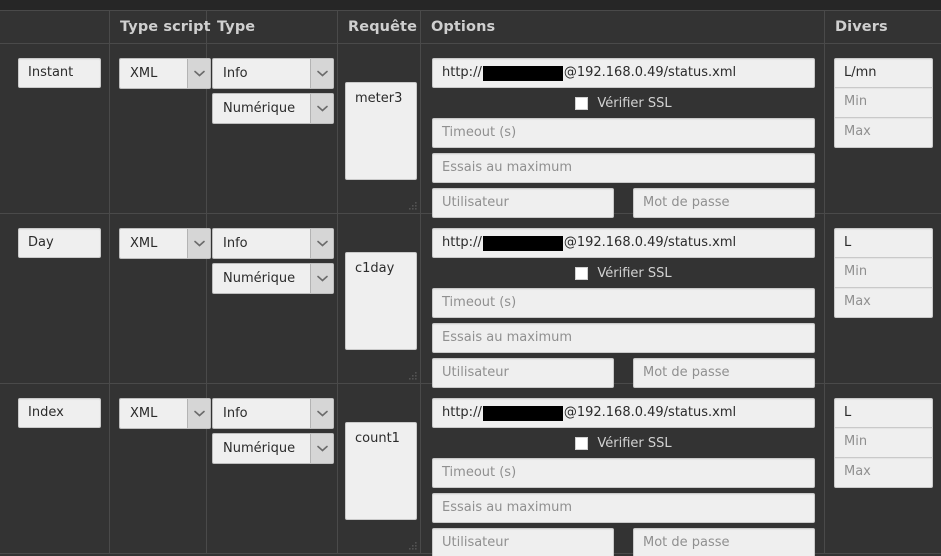 The width and height of the screenshot is (941, 556). Describe the element at coordinates (381, 131) in the screenshot. I see `requete-textarea: meter3` at that location.